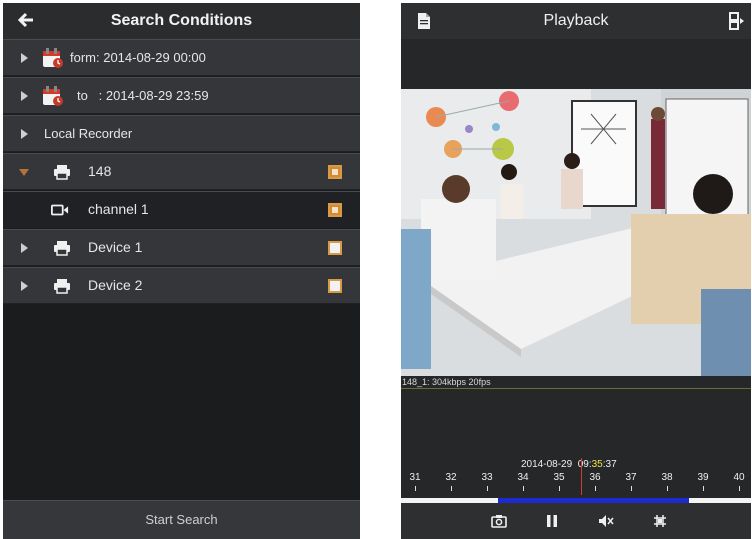 This screenshot has height=539, width=752. I want to click on start-search-button: Start Search, so click(181, 519).